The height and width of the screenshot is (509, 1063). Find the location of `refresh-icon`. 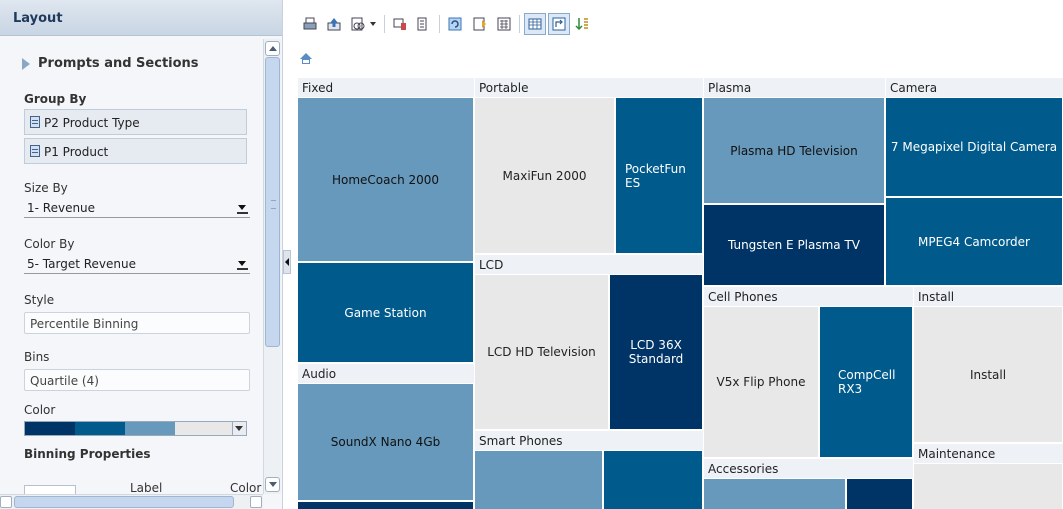

refresh-icon is located at coordinates (455, 24).